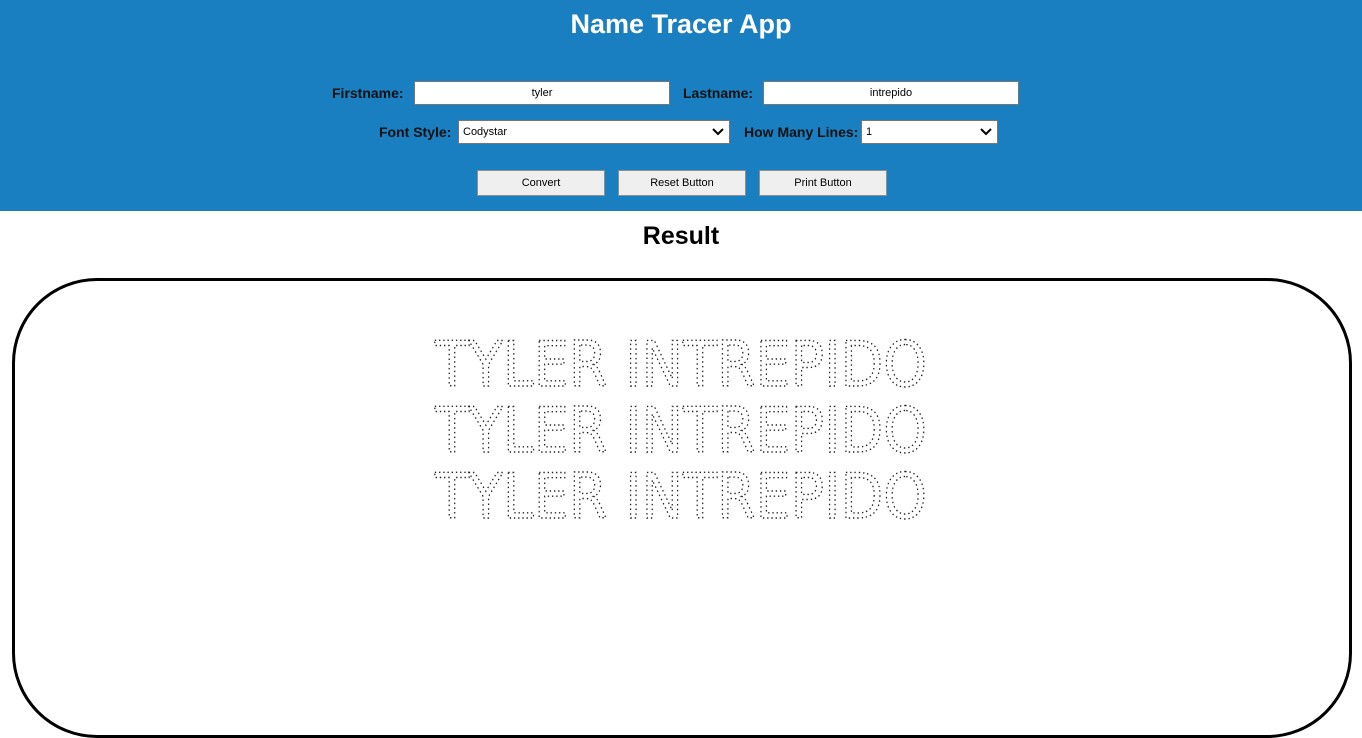  Describe the element at coordinates (680, 364) in the screenshot. I see `traced-line-1: TYLER INTREPIDO` at that location.